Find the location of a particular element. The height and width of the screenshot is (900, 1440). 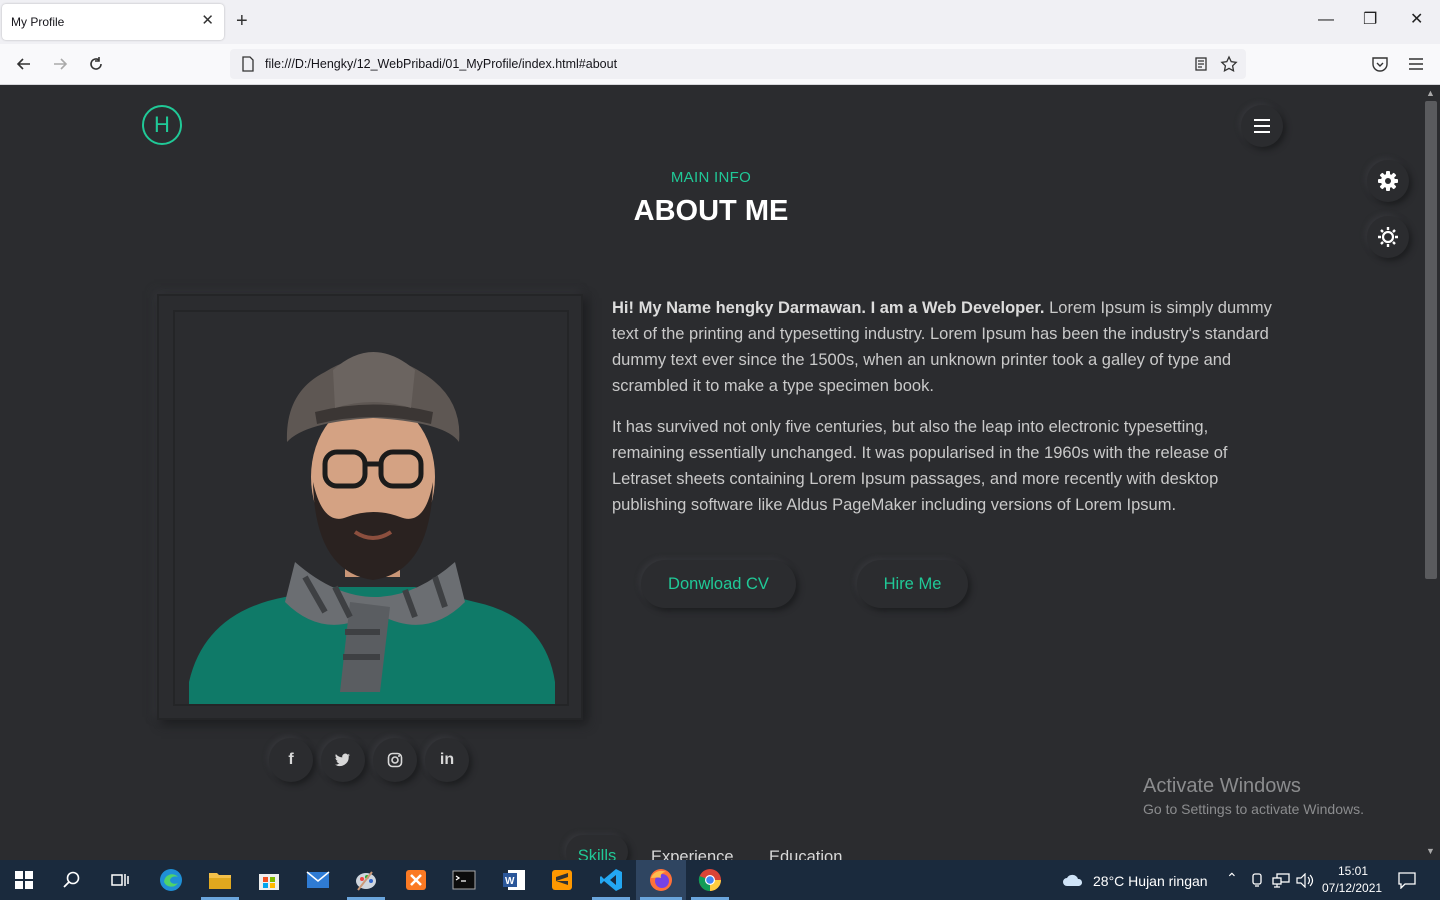

terminal-taskbar-button is located at coordinates (464, 880).